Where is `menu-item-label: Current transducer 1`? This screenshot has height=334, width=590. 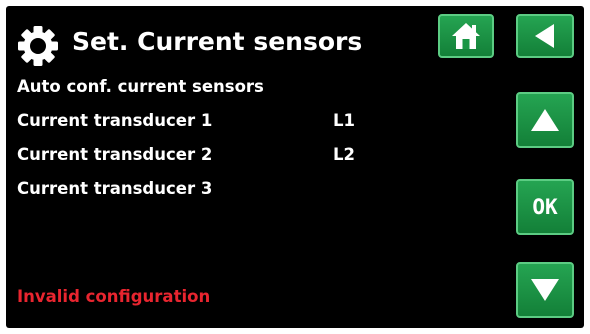 menu-item-label: Current transducer 1 is located at coordinates (115, 120).